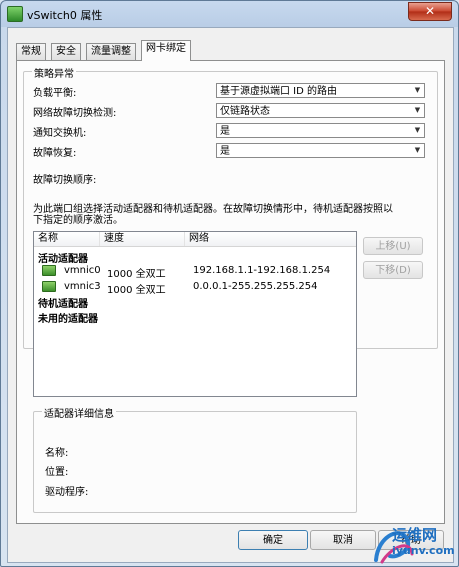 The width and height of the screenshot is (459, 567). Describe the element at coordinates (166, 50) in the screenshot. I see `tab-nic-teaming: 网卡绑定` at that location.